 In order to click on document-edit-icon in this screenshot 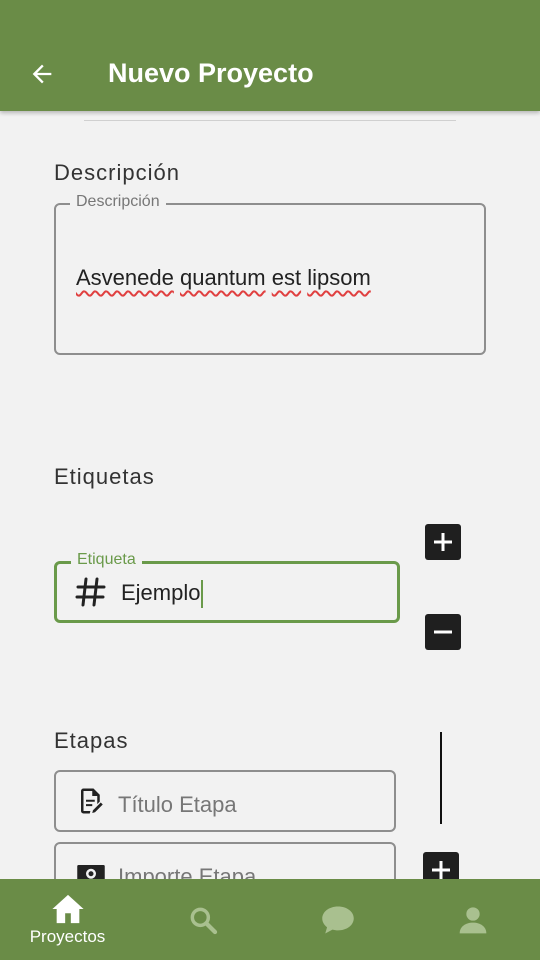, I will do `click(92, 801)`.